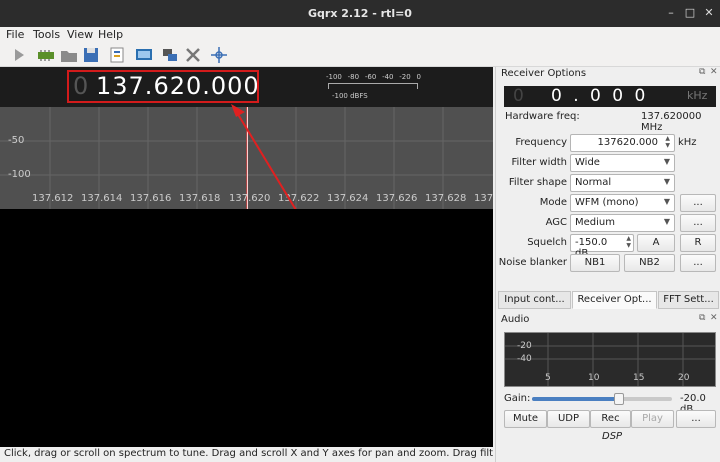 Image resolution: width=720 pixels, height=462 pixels. Describe the element at coordinates (219, 55) in the screenshot. I see `move-icon` at that location.